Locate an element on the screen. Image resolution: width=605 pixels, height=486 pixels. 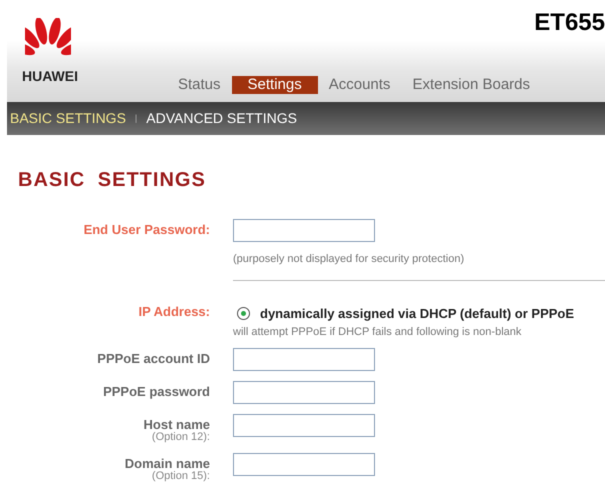
subnav-link: BASIC SETTINGS is located at coordinates (68, 118).